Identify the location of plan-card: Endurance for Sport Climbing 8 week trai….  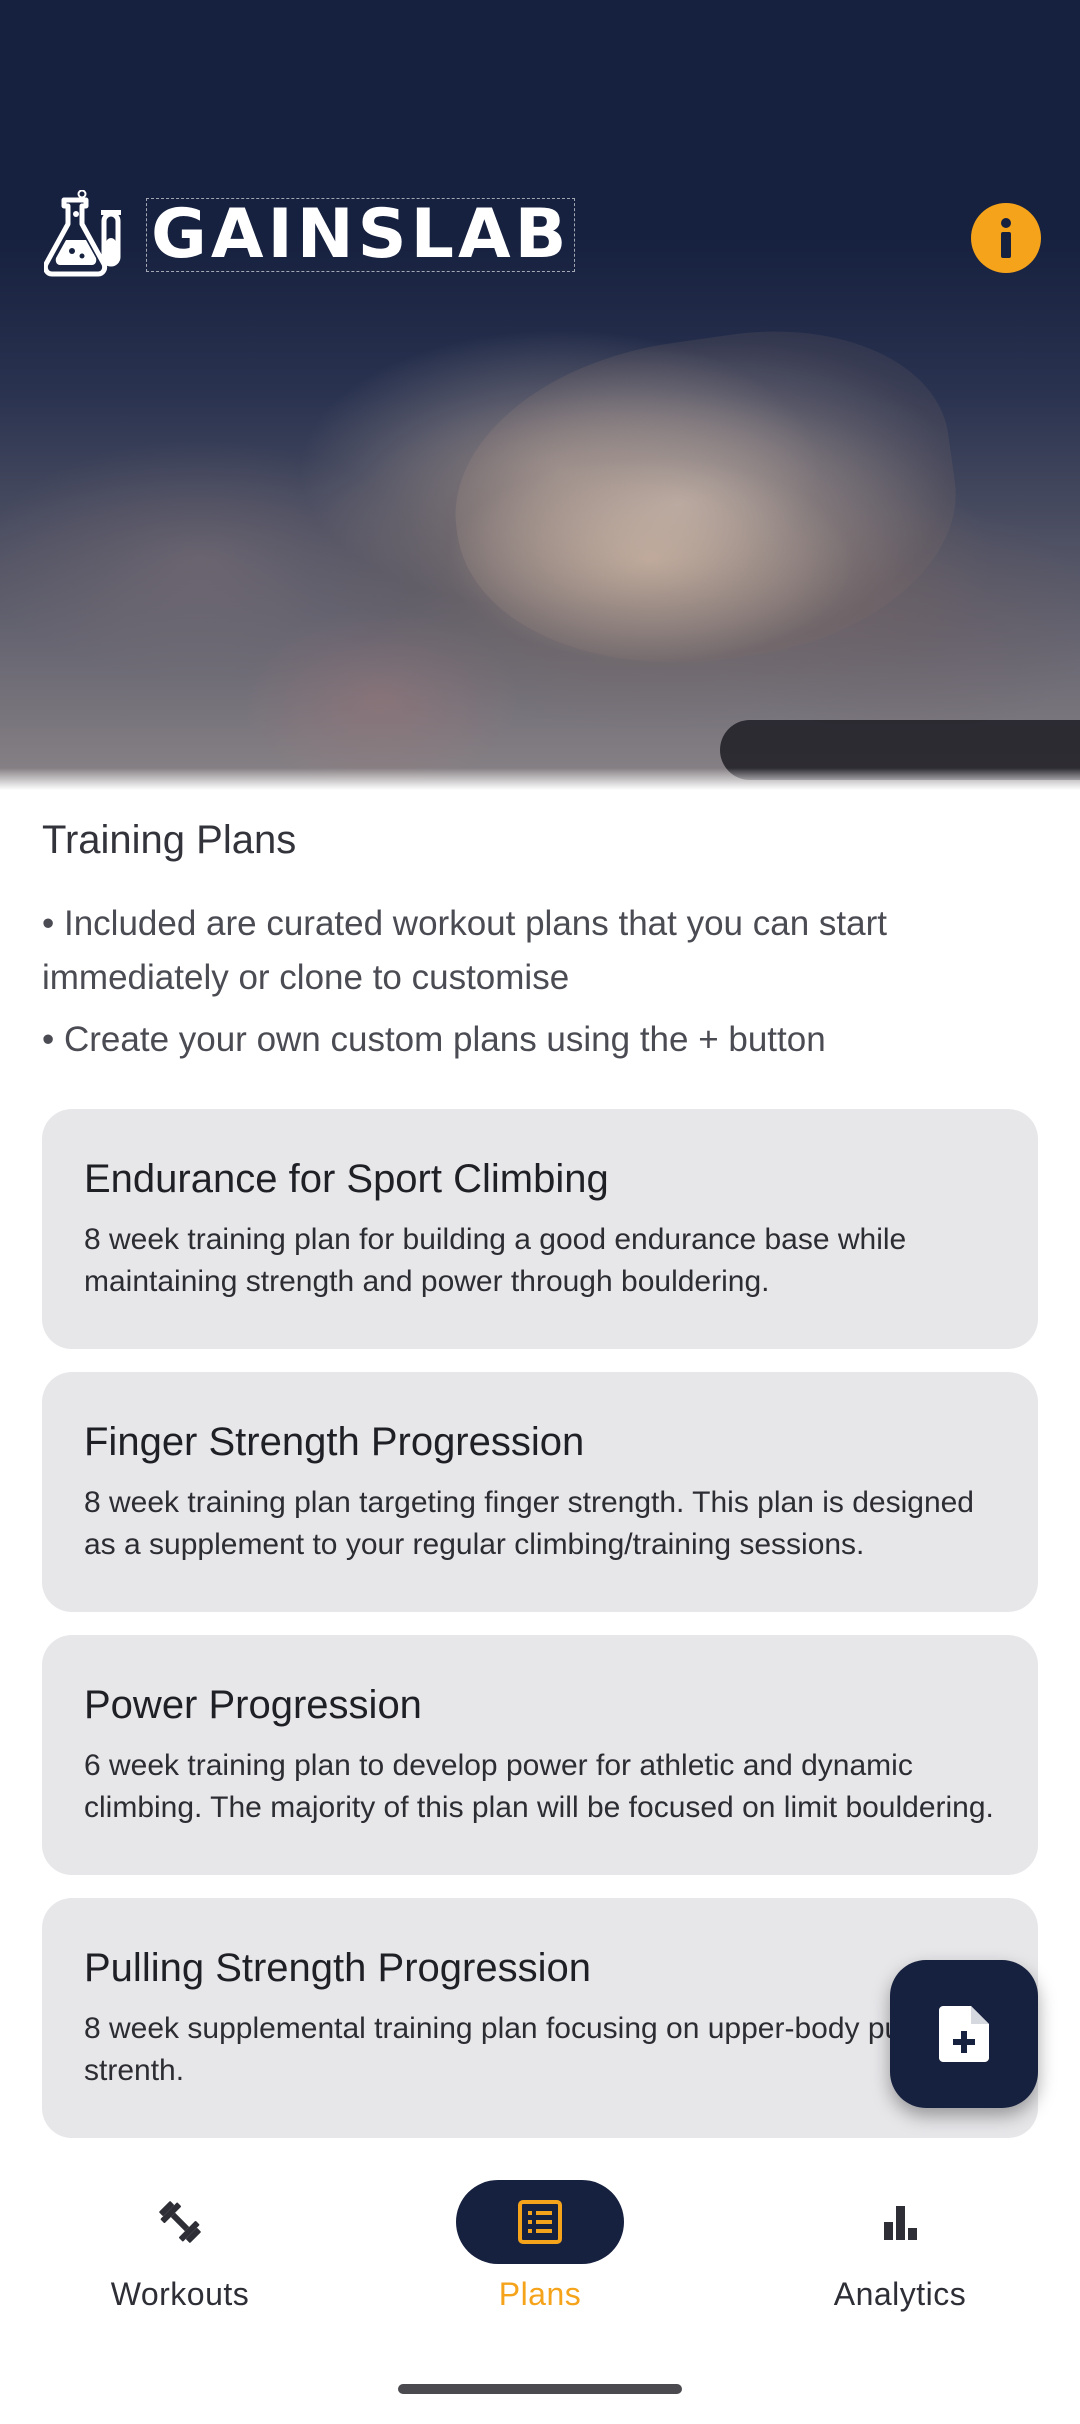
(540, 1229).